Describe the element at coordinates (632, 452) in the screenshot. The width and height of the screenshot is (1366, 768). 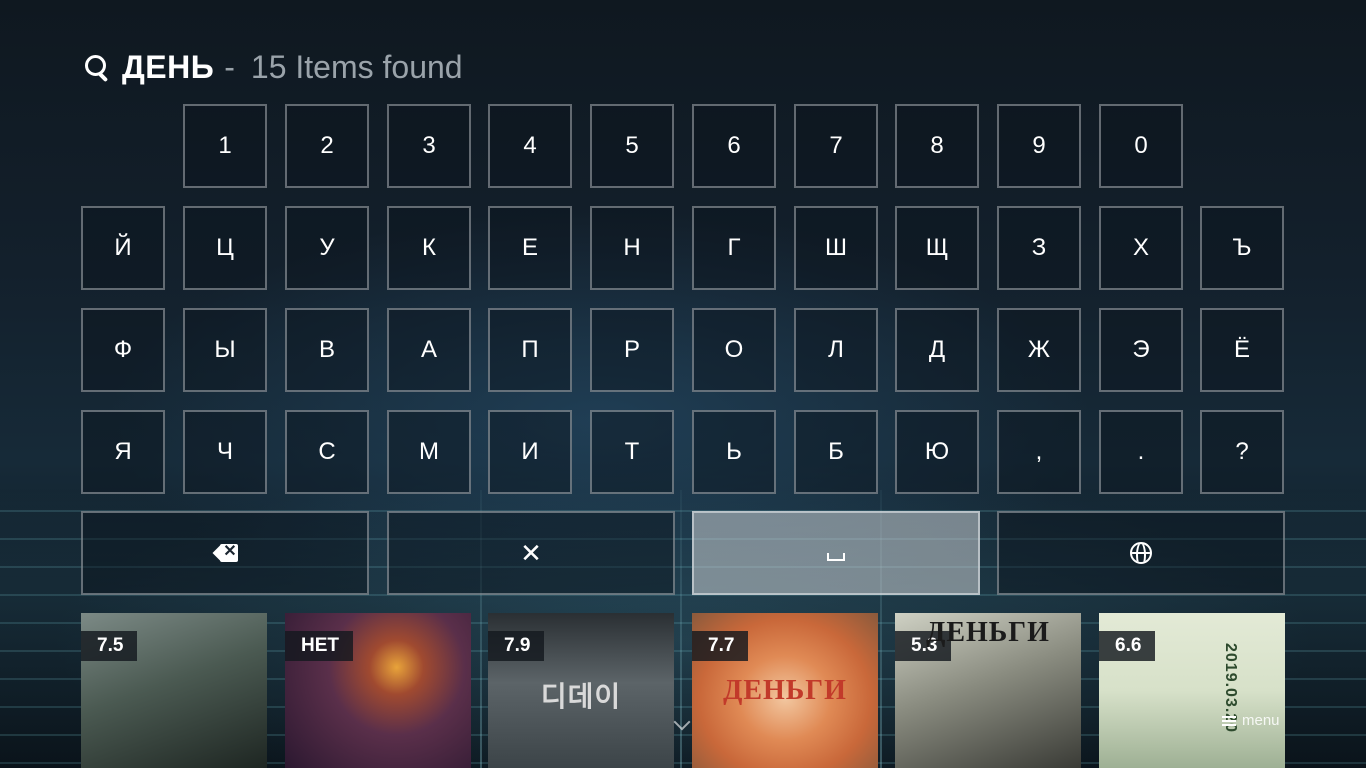
I see `key-letter: Т` at that location.